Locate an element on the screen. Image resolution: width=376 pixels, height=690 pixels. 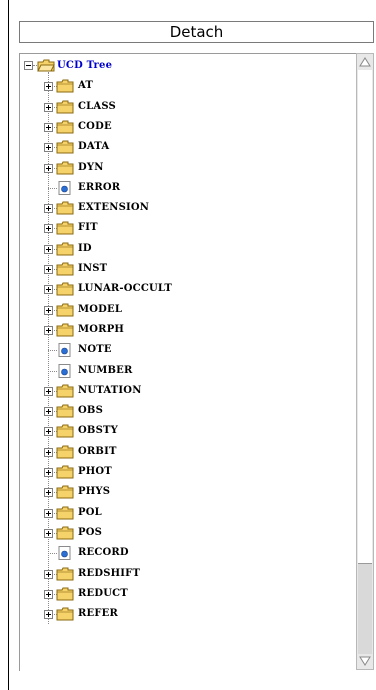
tree-item-phys: PHYS is located at coordinates (185, 492).